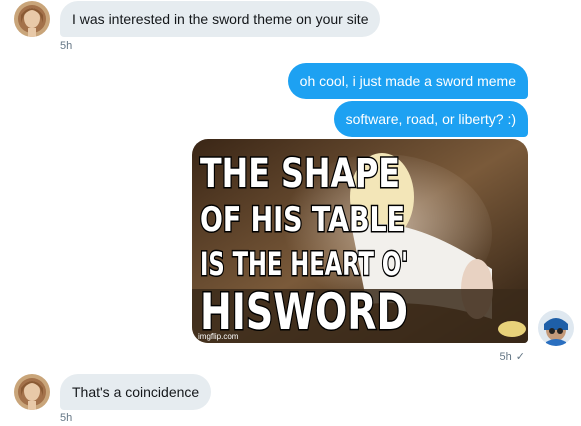 The width and height of the screenshot is (581, 426). What do you see at coordinates (218, 336) in the screenshot?
I see `meme-watermark: imgflip.com` at bounding box center [218, 336].